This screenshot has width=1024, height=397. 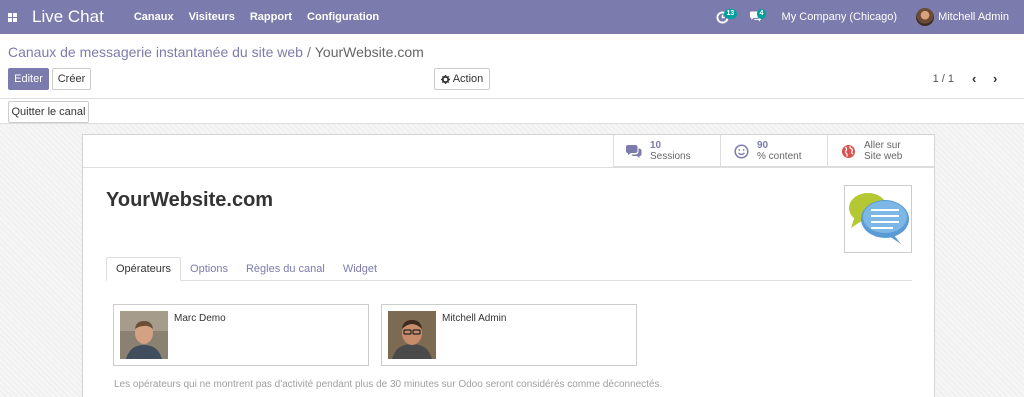 I want to click on globe-icon, so click(x=848, y=151).